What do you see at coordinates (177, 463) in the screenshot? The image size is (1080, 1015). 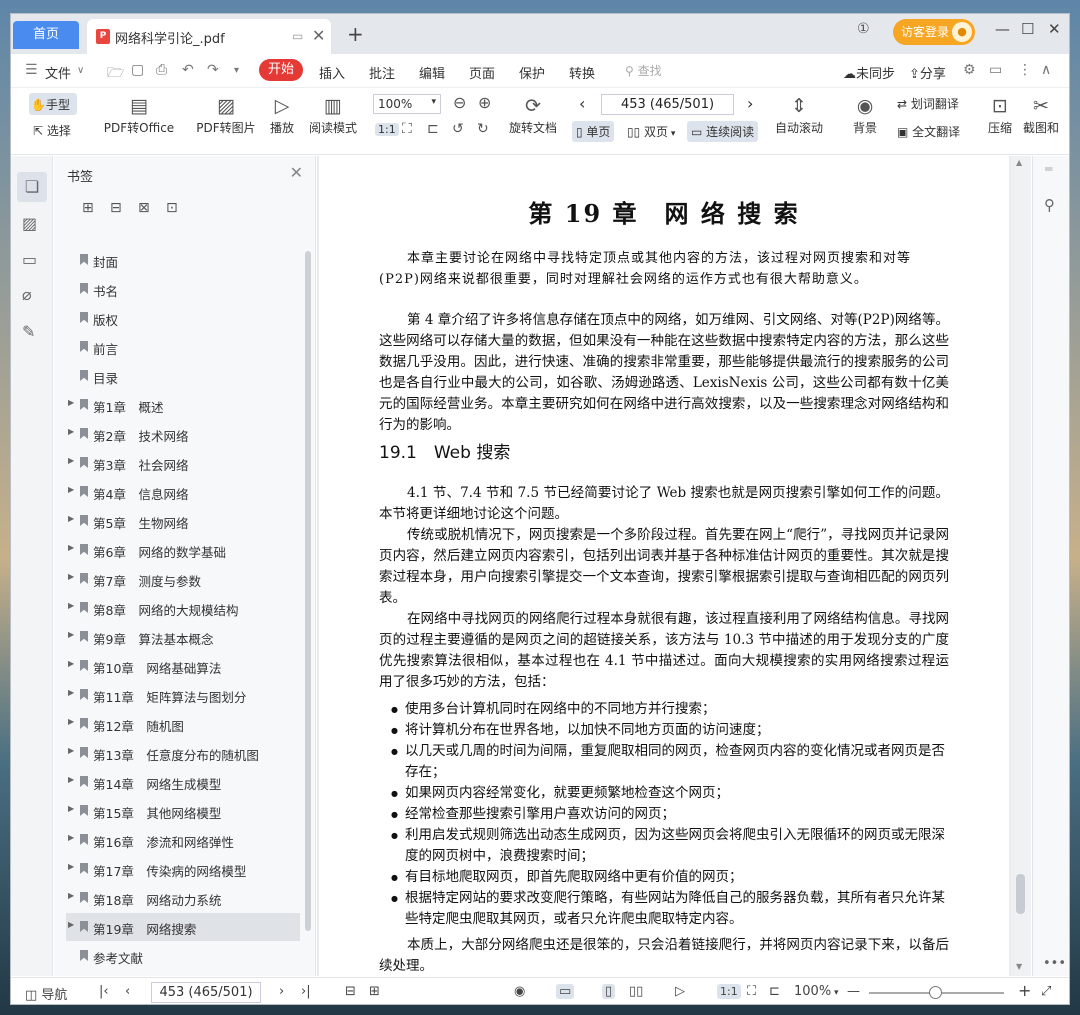 I see `bookmark-item: ▶ 第3章 社会网络` at bounding box center [177, 463].